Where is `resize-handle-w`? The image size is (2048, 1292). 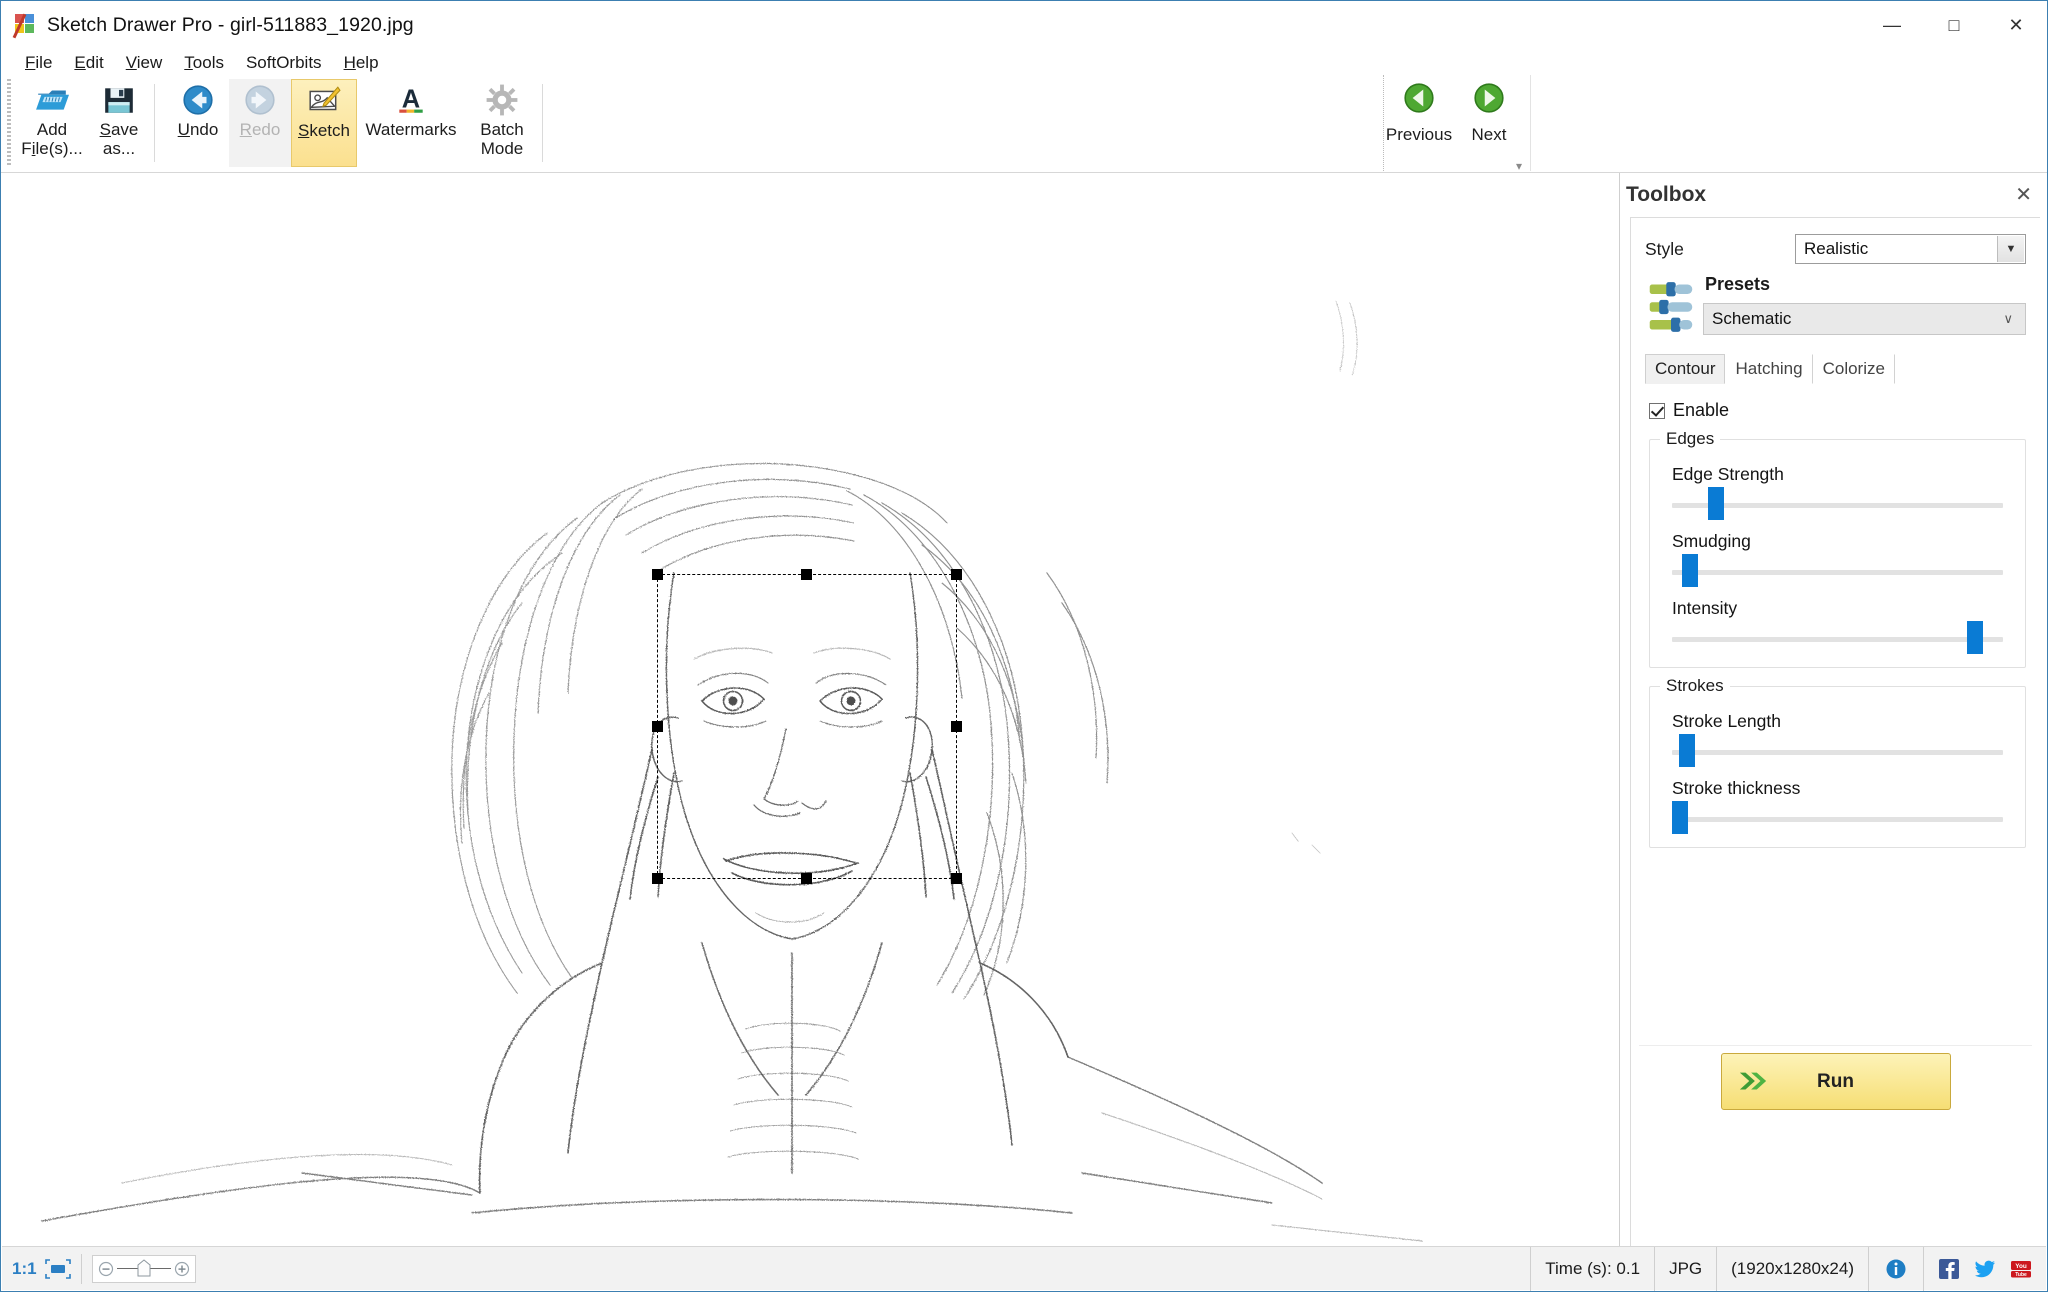
resize-handle-w is located at coordinates (657, 726).